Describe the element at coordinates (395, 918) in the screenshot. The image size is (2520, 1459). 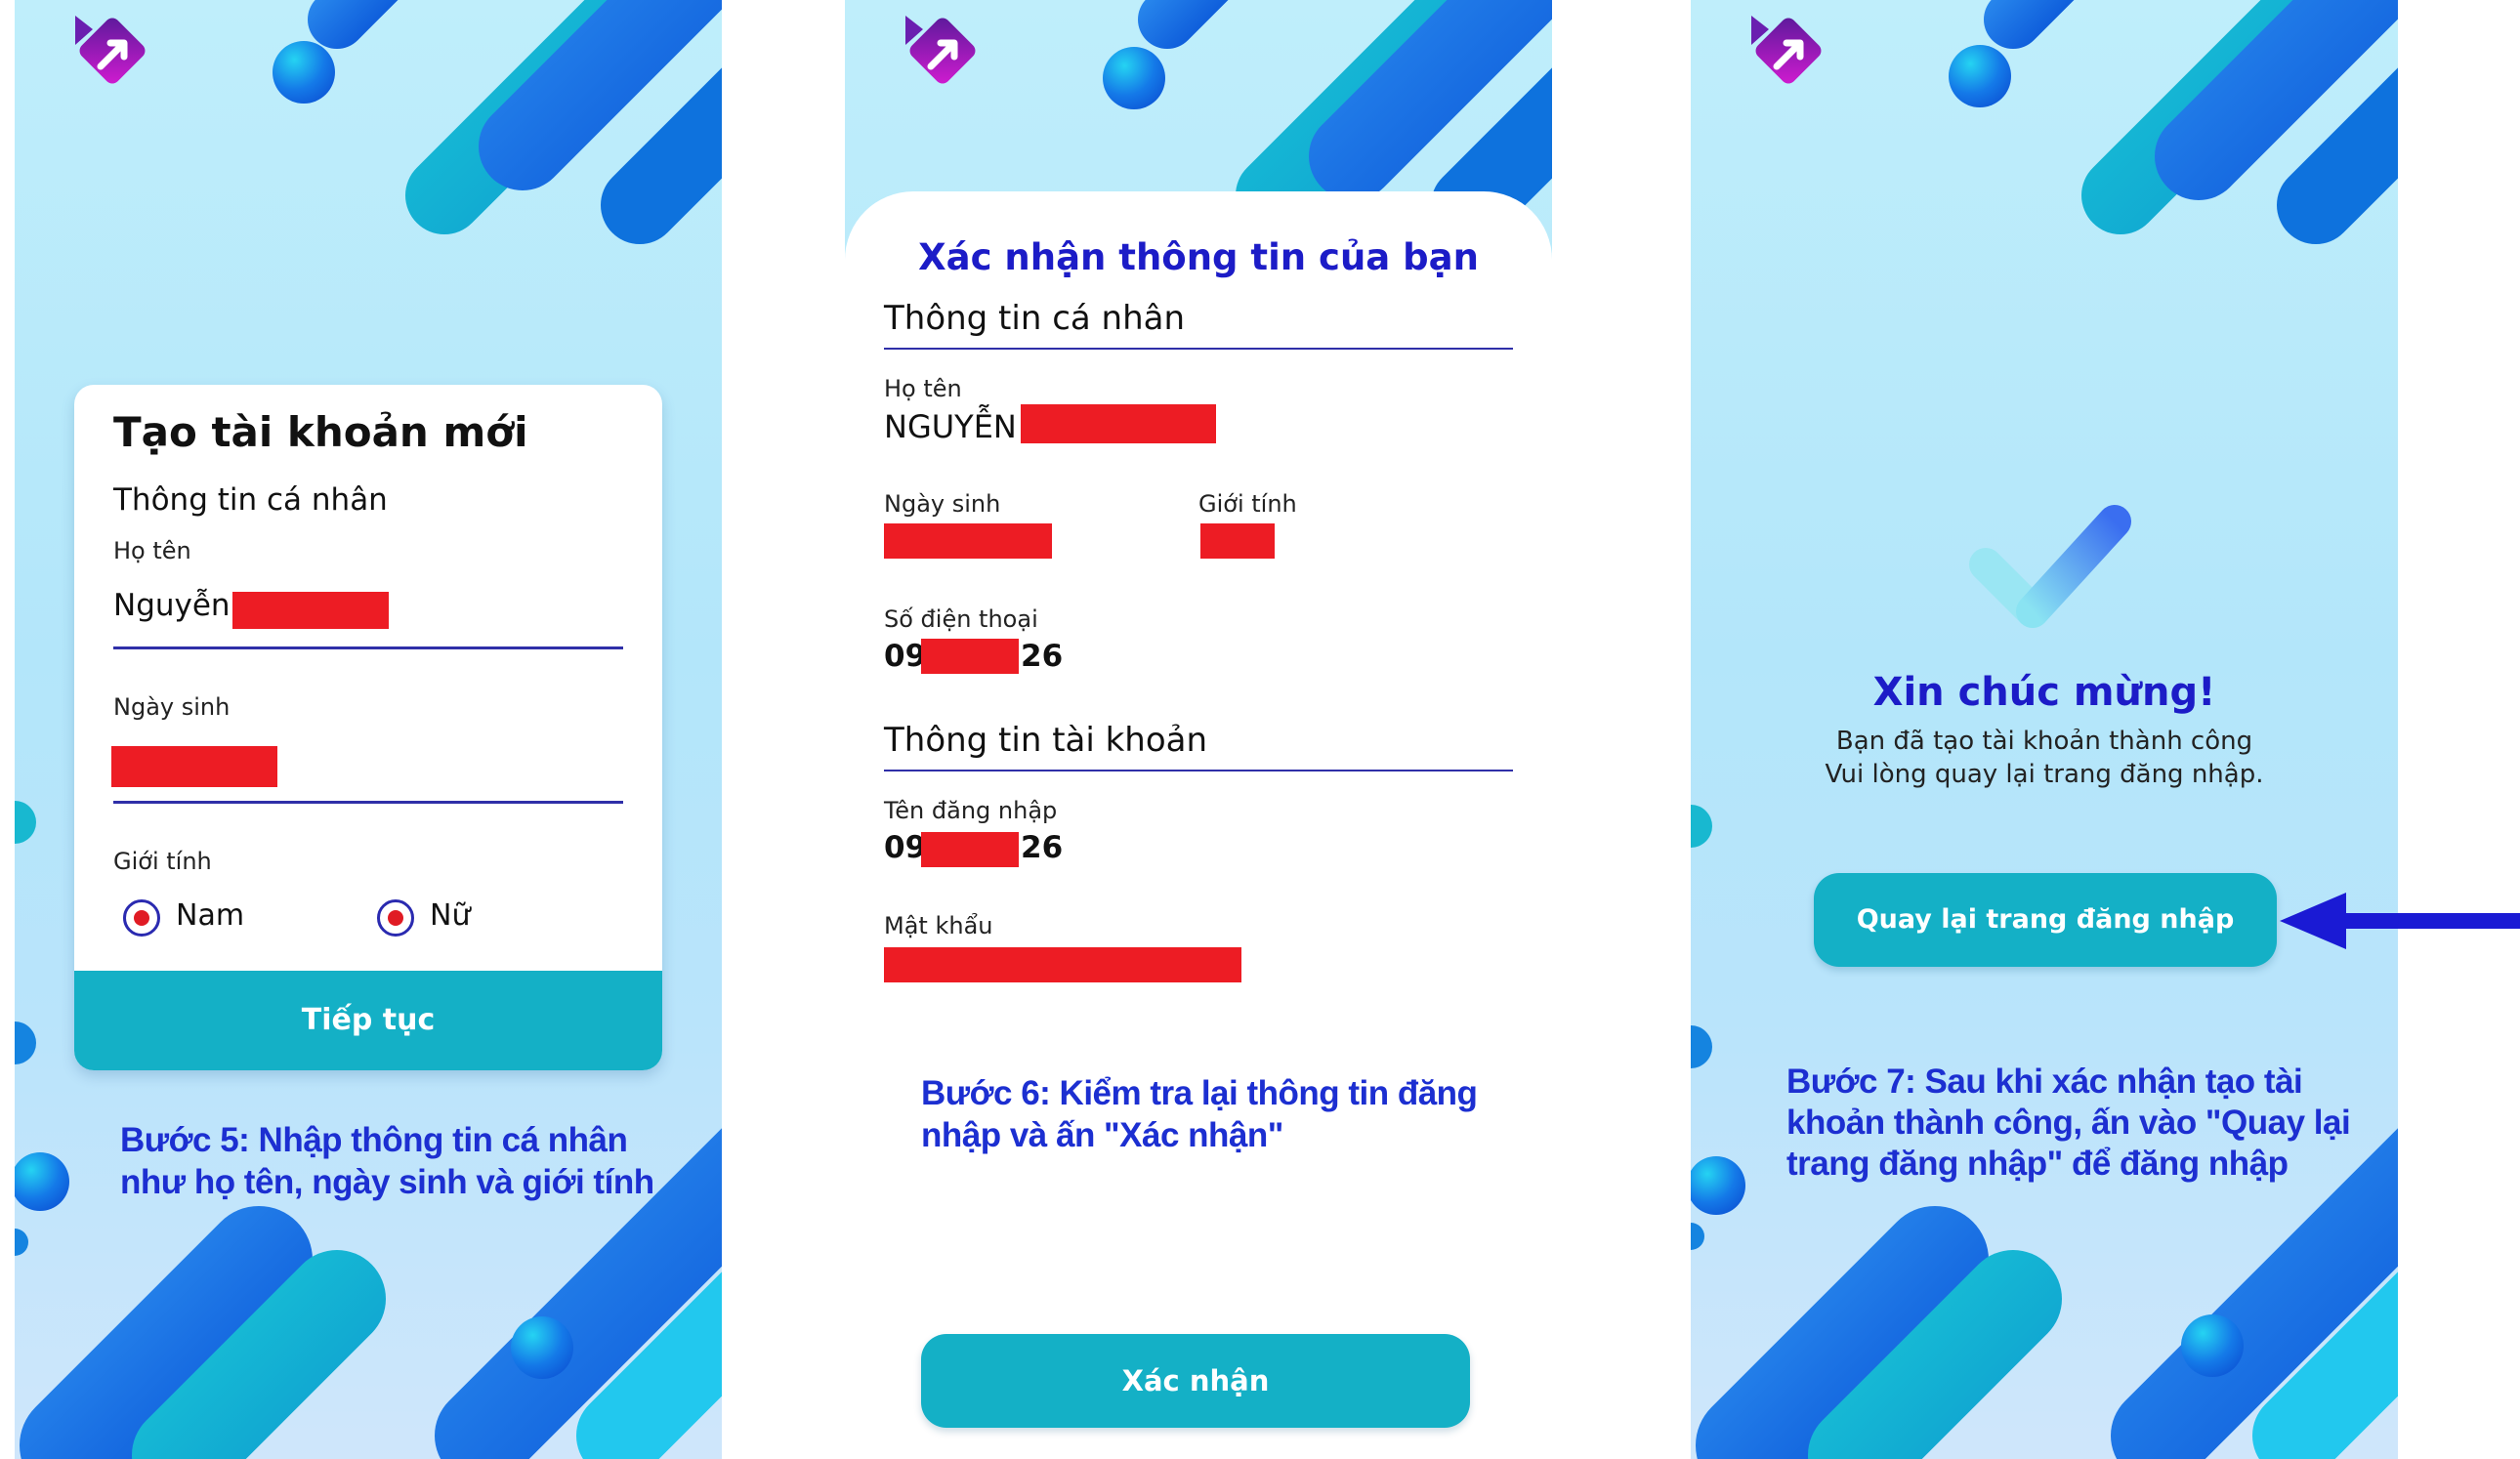
I see `gender-female-radio` at that location.